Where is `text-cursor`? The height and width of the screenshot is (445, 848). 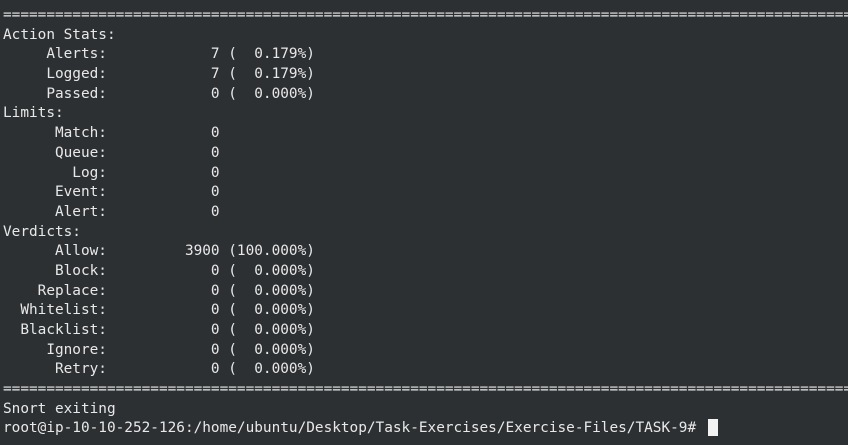 text-cursor is located at coordinates (712, 428).